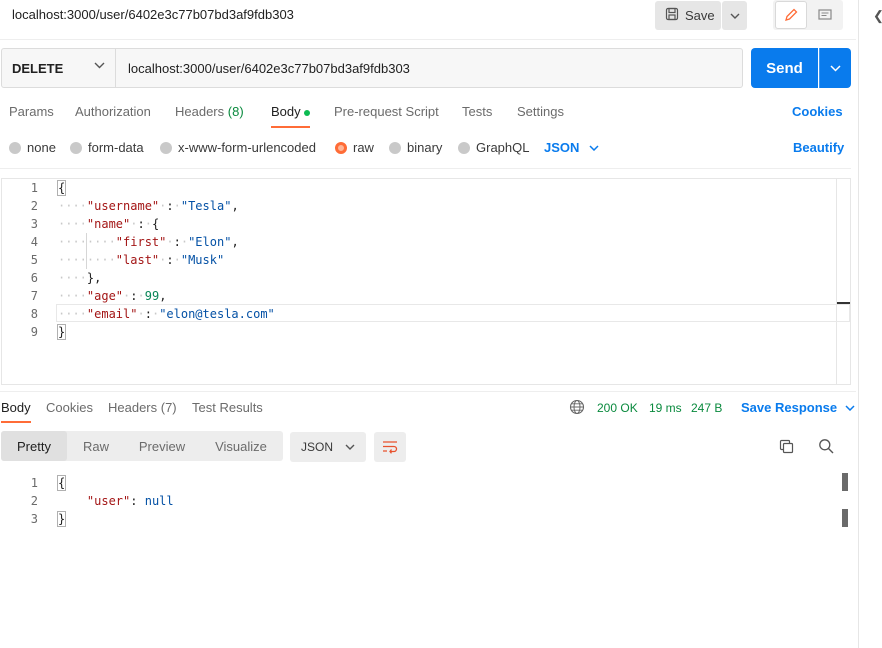 The width and height of the screenshot is (882, 648). I want to click on line-number: 5, so click(34, 260).